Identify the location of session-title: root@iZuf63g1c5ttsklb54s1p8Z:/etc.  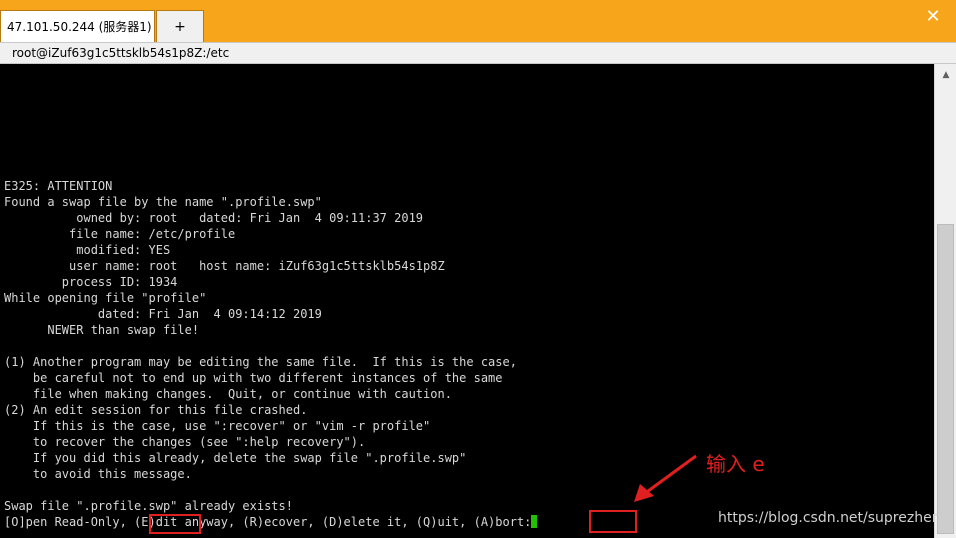
(478, 53).